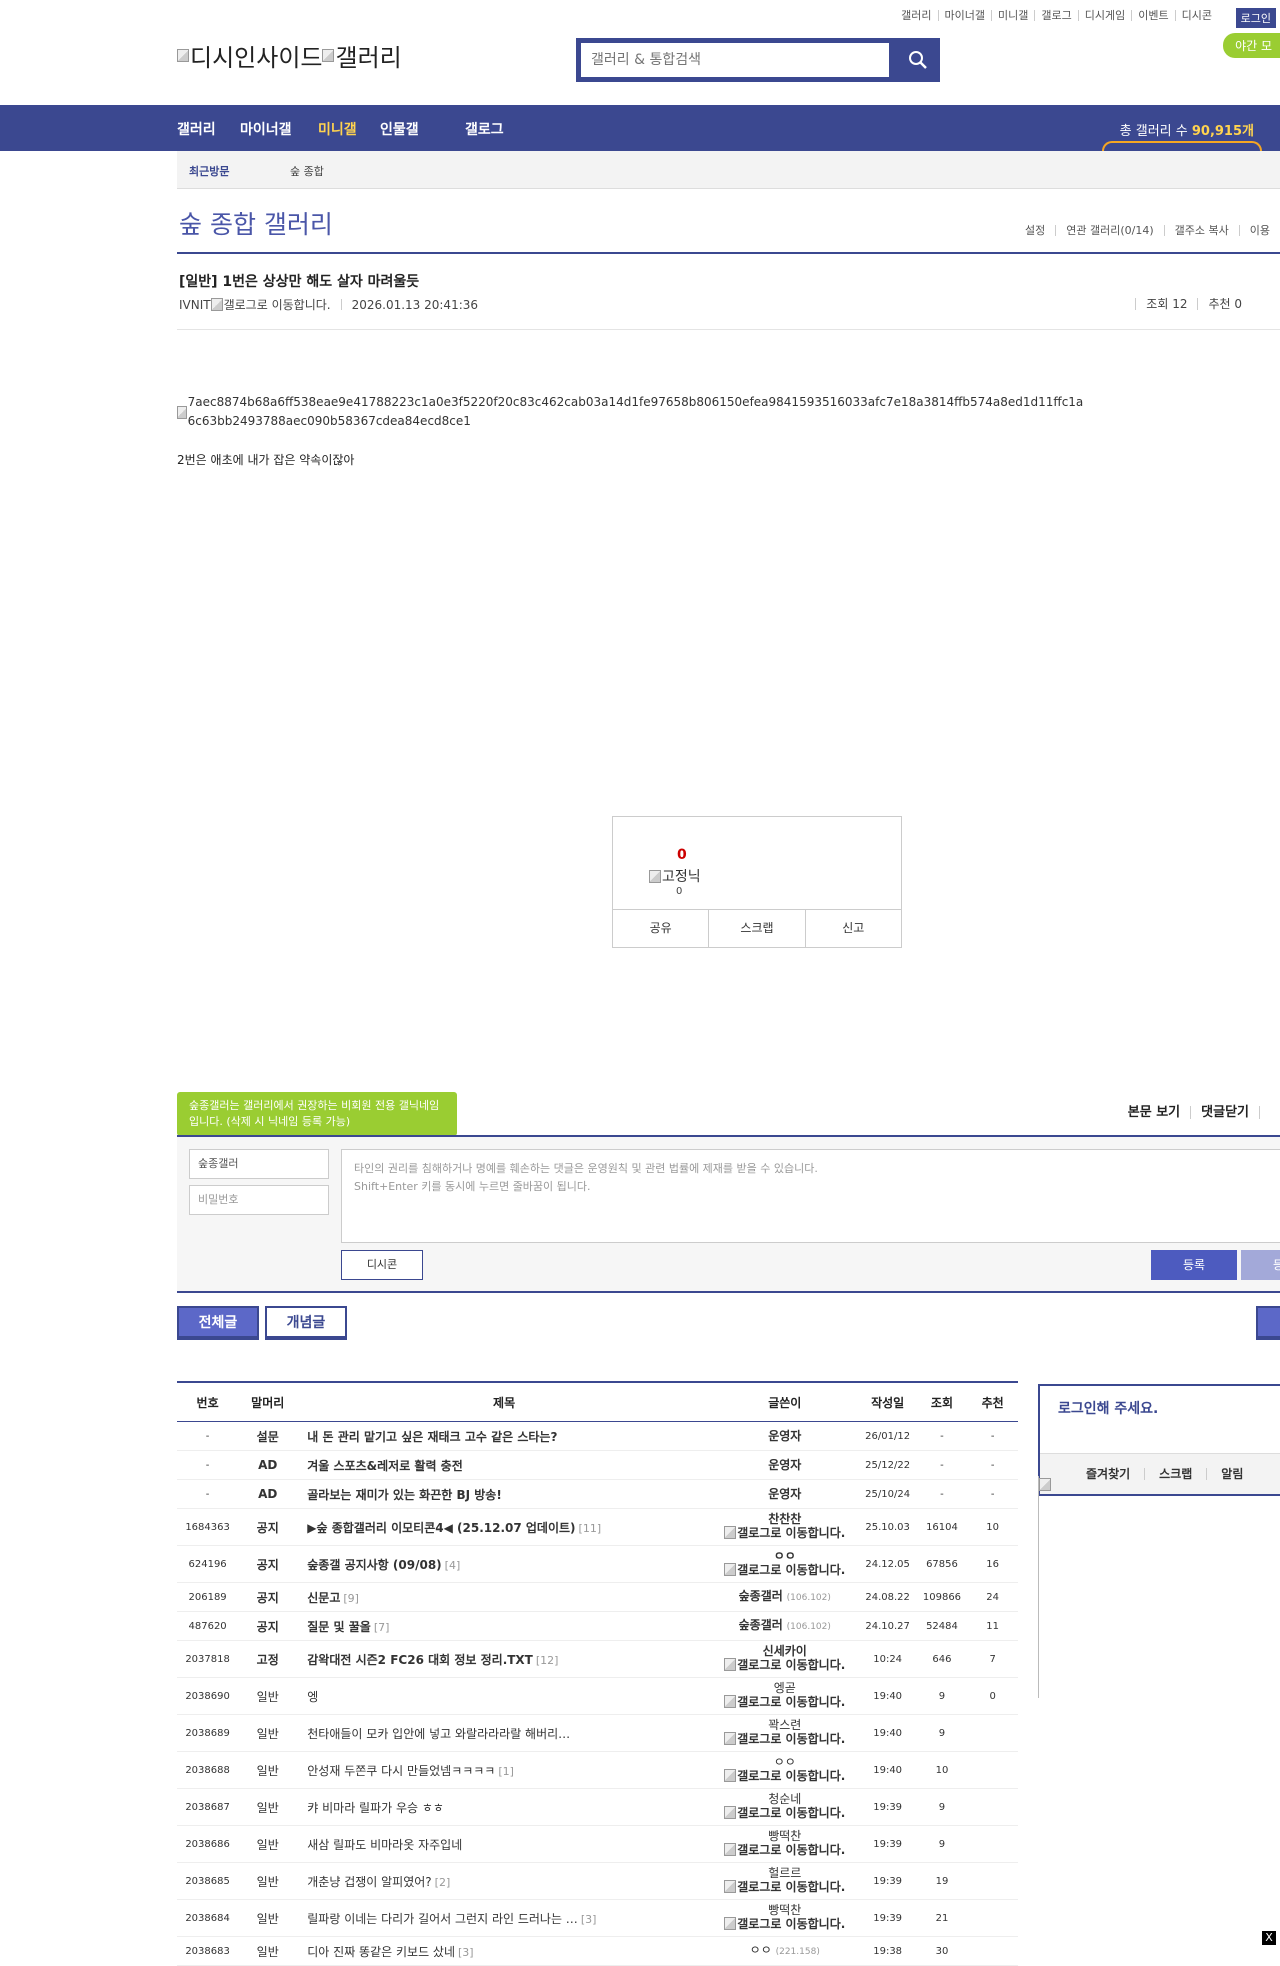  Describe the element at coordinates (504, 1626) in the screenshot. I see `row-subject: 질문 및 꿀올 [7]` at that location.